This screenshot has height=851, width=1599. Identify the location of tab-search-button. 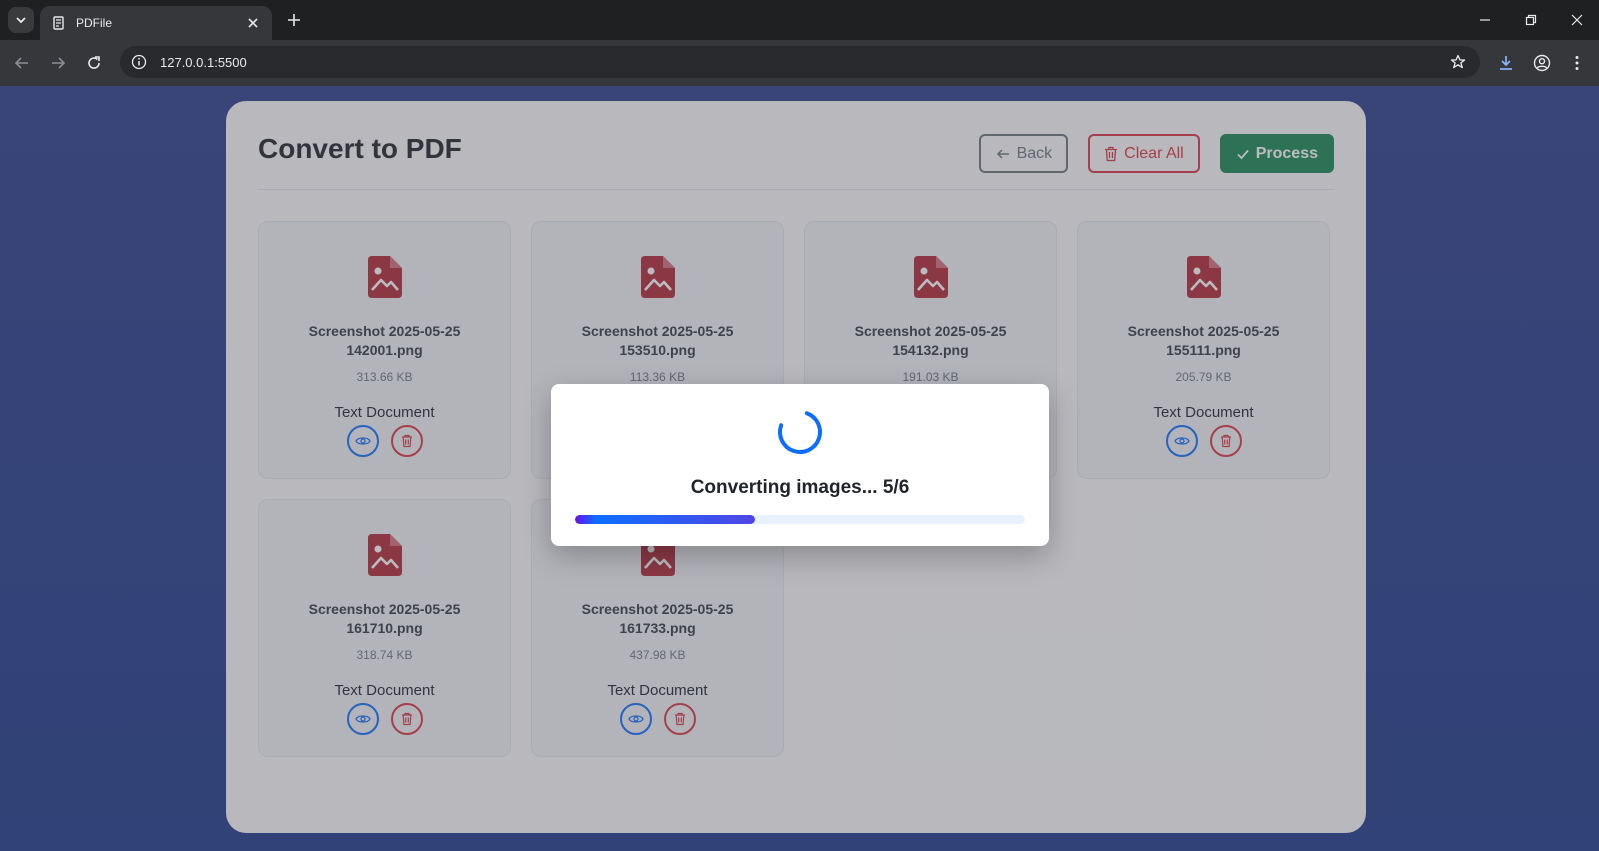
(21, 20).